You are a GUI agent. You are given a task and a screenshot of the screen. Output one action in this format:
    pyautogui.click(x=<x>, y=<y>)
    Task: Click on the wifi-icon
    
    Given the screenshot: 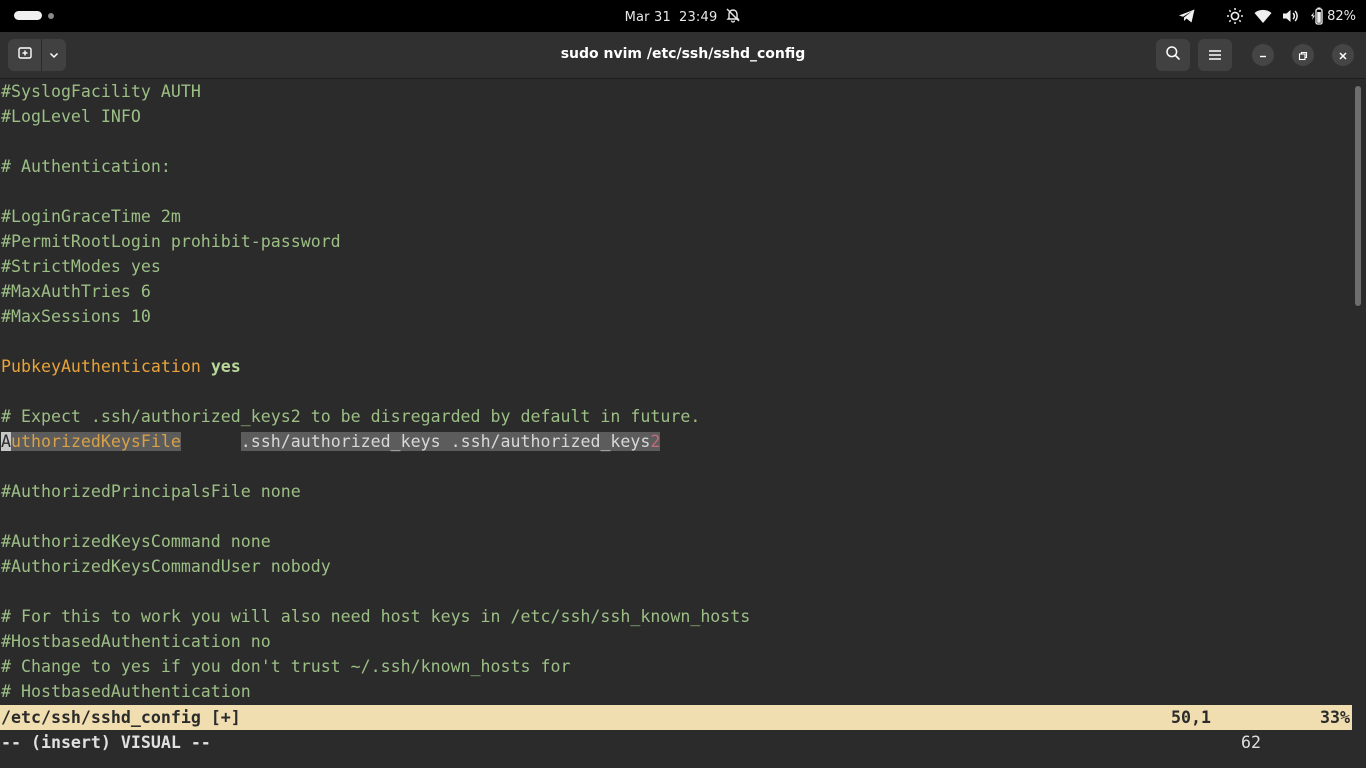 What is the action you would take?
    pyautogui.click(x=1263, y=16)
    